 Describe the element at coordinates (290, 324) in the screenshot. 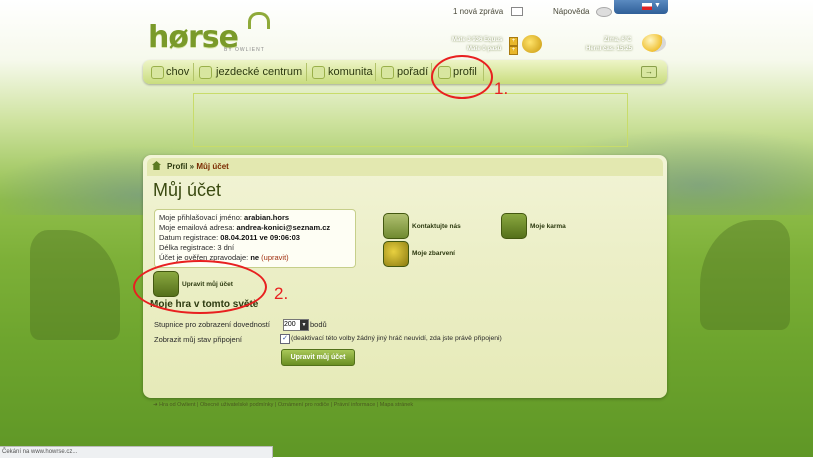

I see `skill-scale-value: 200` at that location.